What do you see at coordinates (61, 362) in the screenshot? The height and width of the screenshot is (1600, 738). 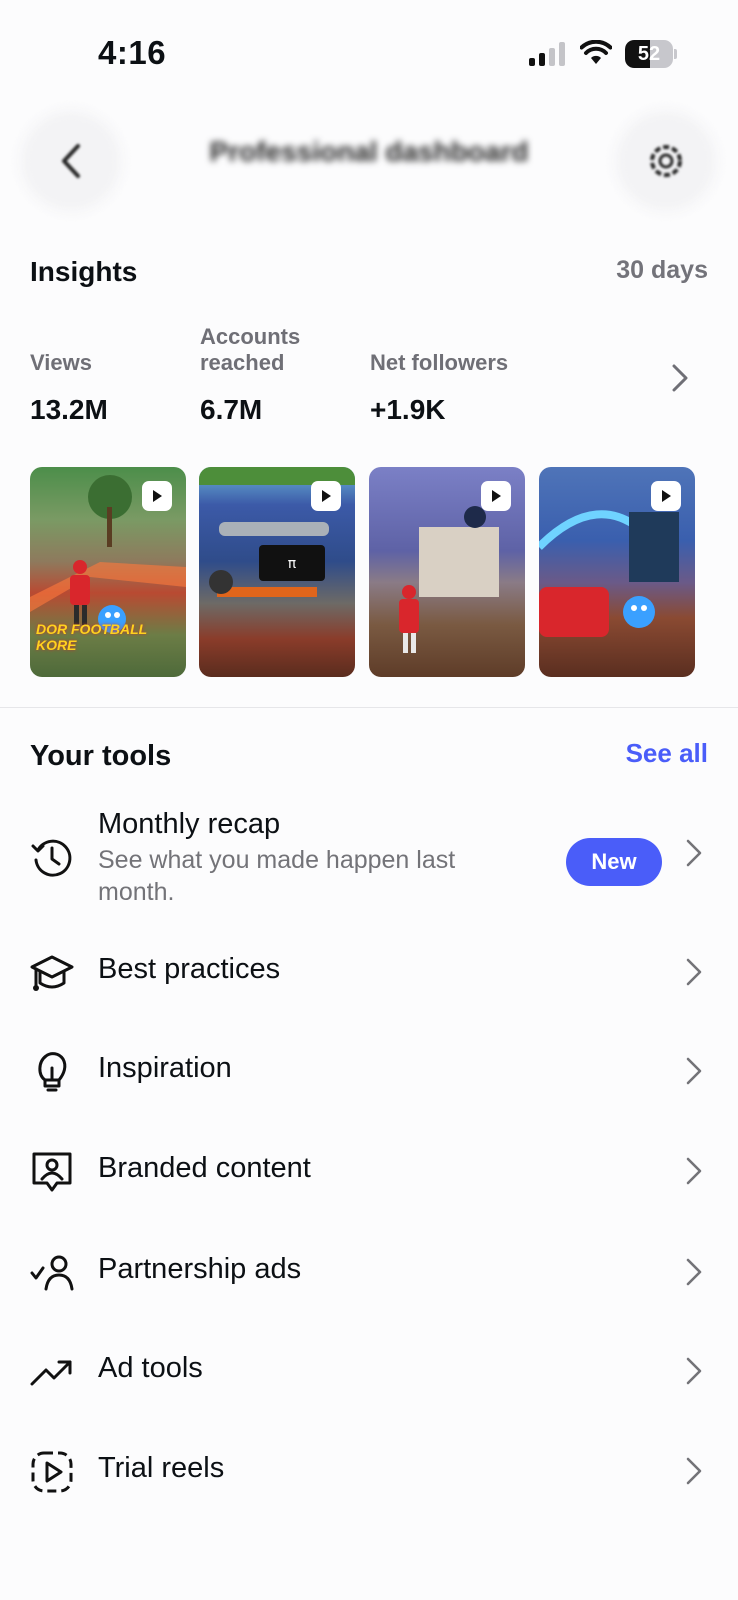 I see `metric-label: Views` at bounding box center [61, 362].